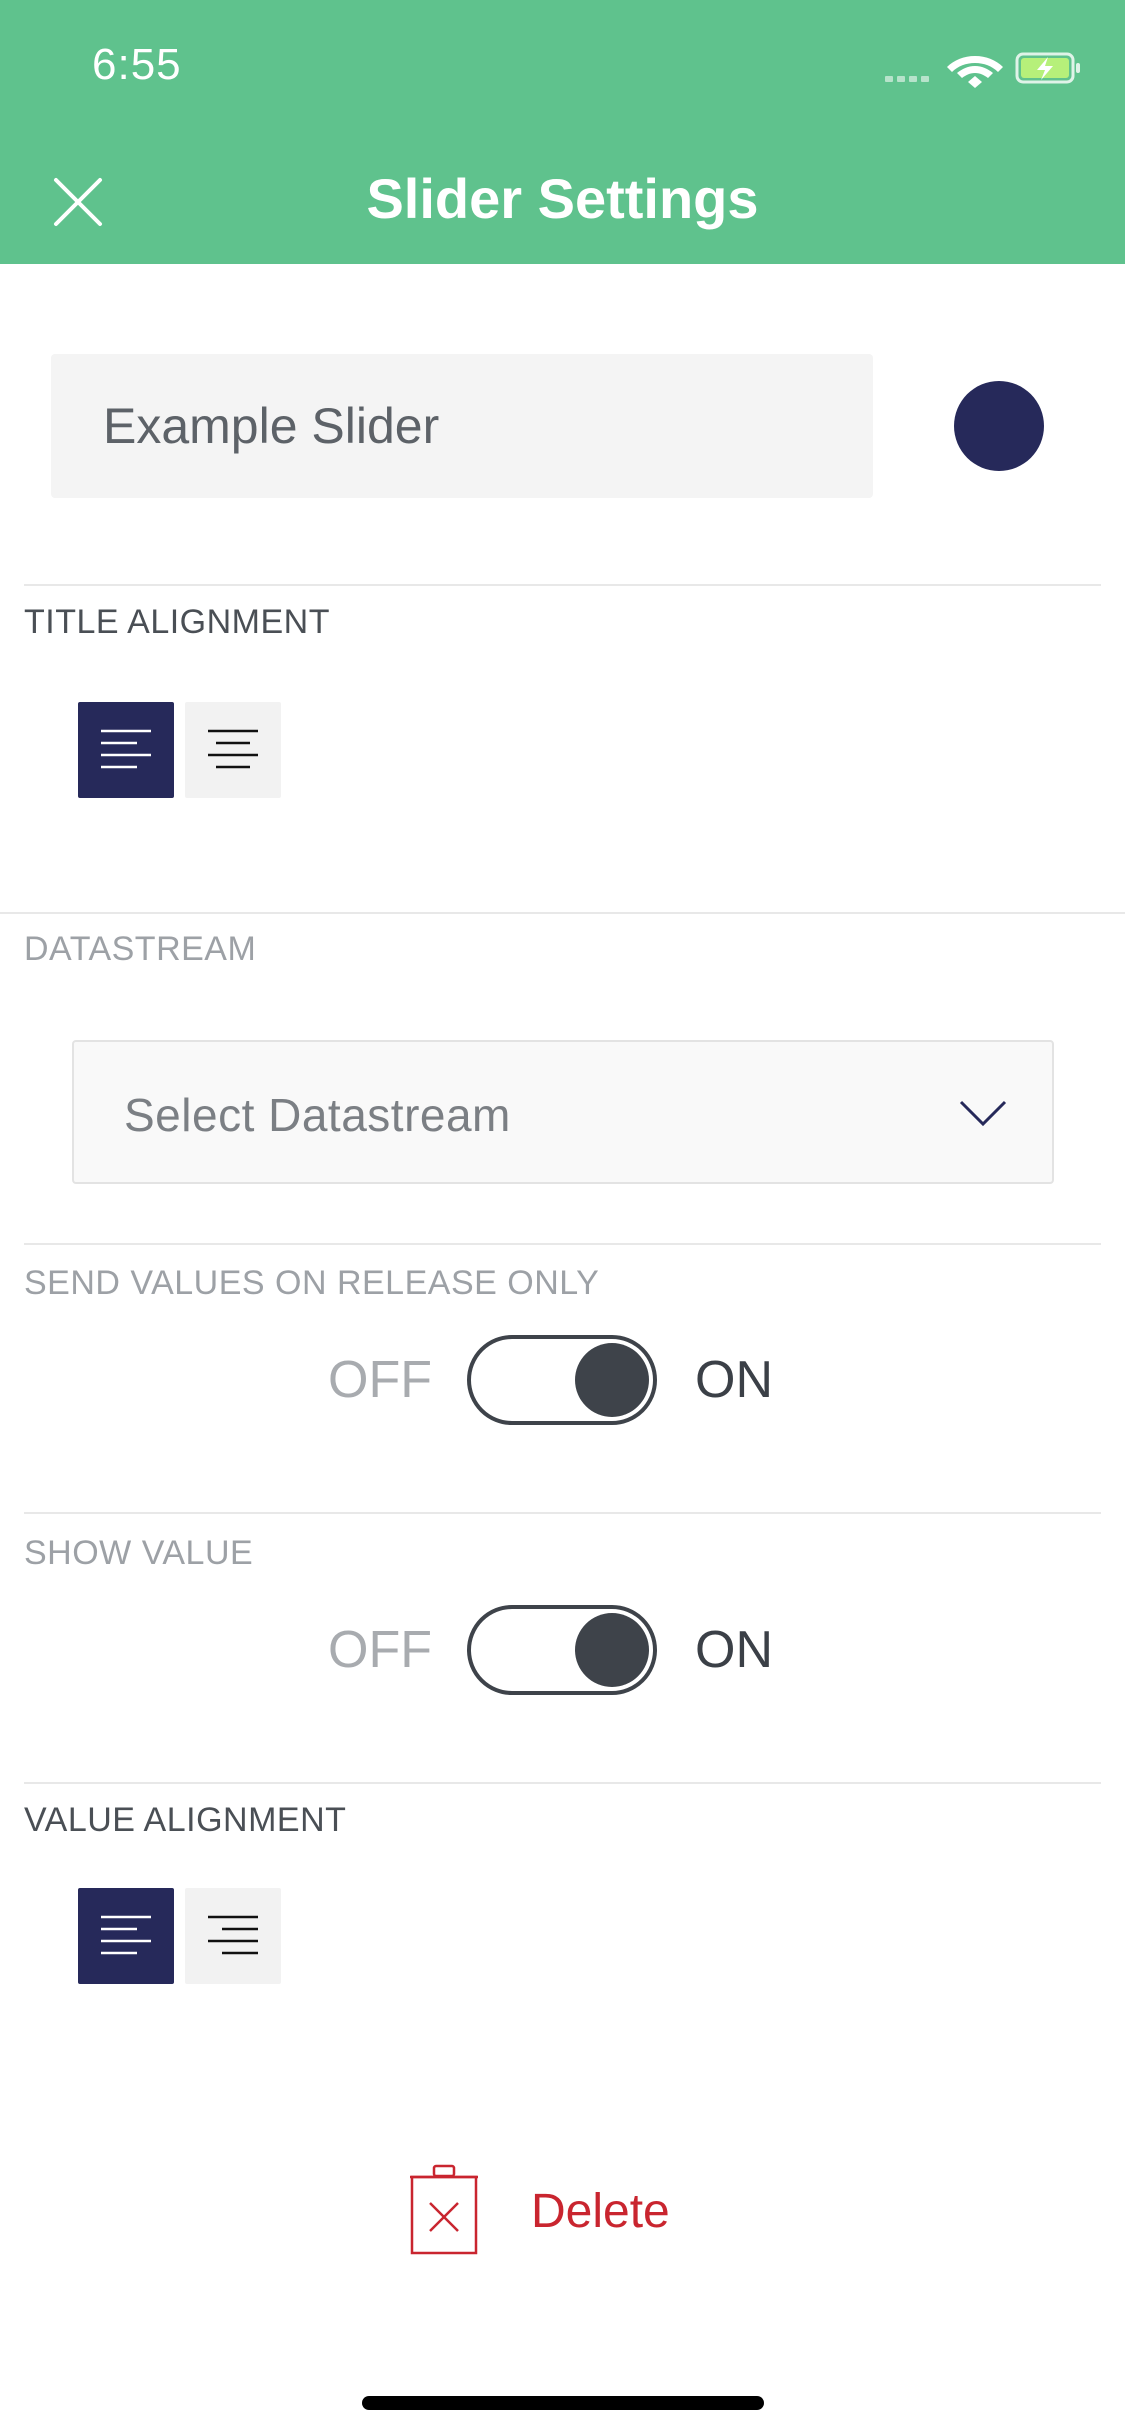 The image size is (1125, 2436). Describe the element at coordinates (1047, 68) in the screenshot. I see `battery-charging-icon` at that location.